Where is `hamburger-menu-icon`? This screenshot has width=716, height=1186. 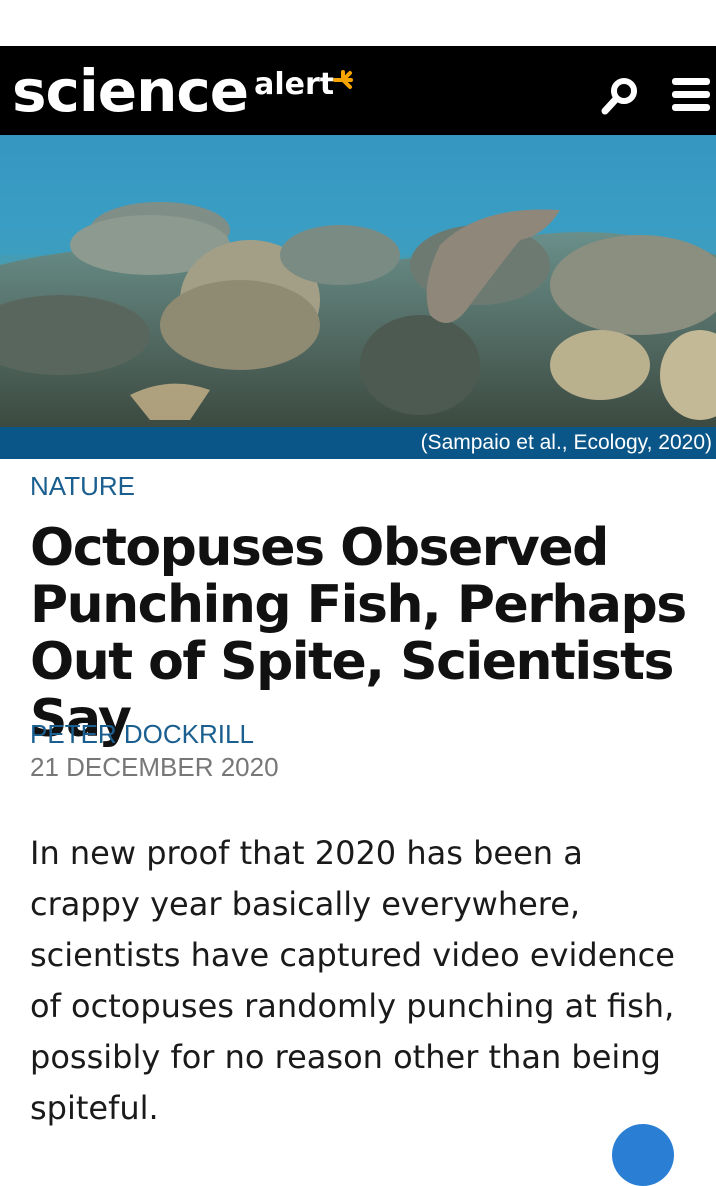 hamburger-menu-icon is located at coordinates (691, 81).